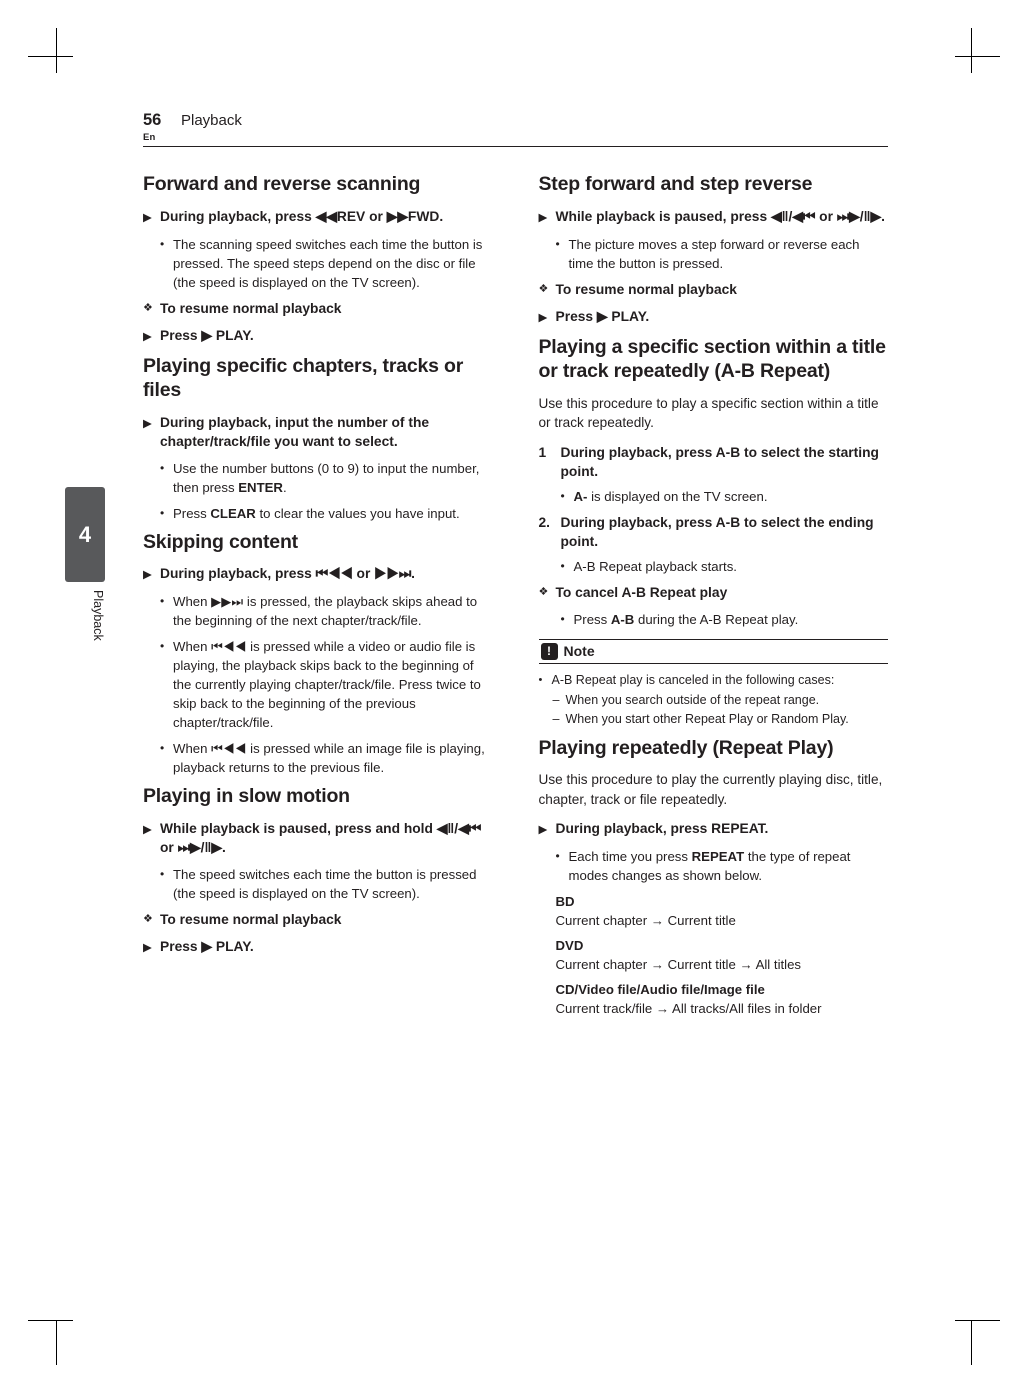  What do you see at coordinates (977, 1320) in the screenshot?
I see `crop-mark-bottom-right-h` at bounding box center [977, 1320].